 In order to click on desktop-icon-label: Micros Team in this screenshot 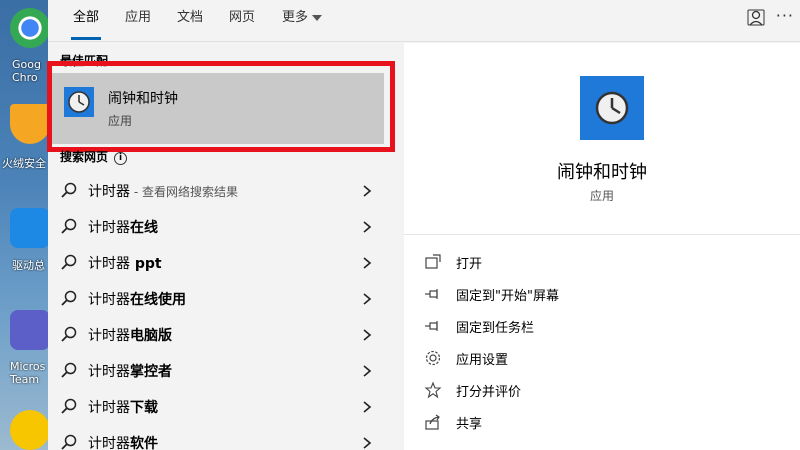, I will do `click(28, 373)`.